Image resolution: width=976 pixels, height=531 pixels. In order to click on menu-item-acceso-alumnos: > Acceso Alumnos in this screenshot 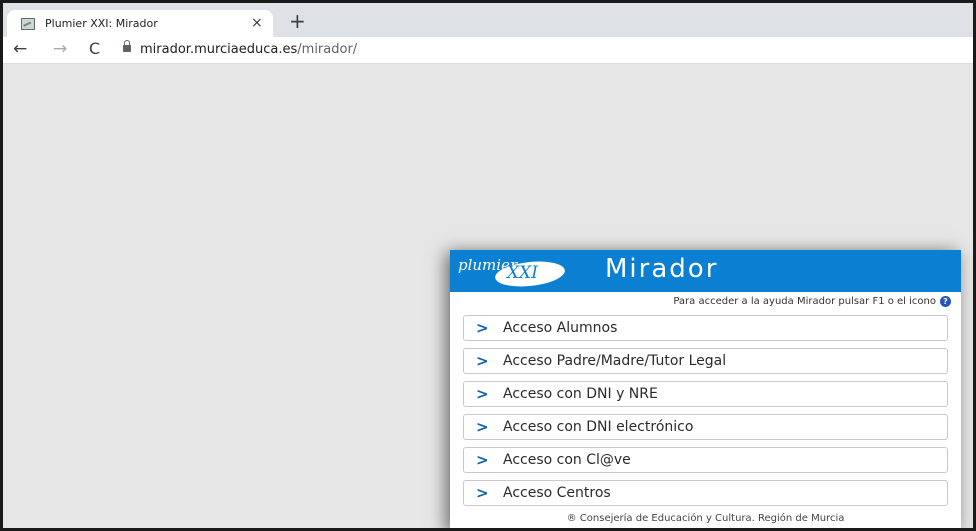, I will do `click(705, 328)`.